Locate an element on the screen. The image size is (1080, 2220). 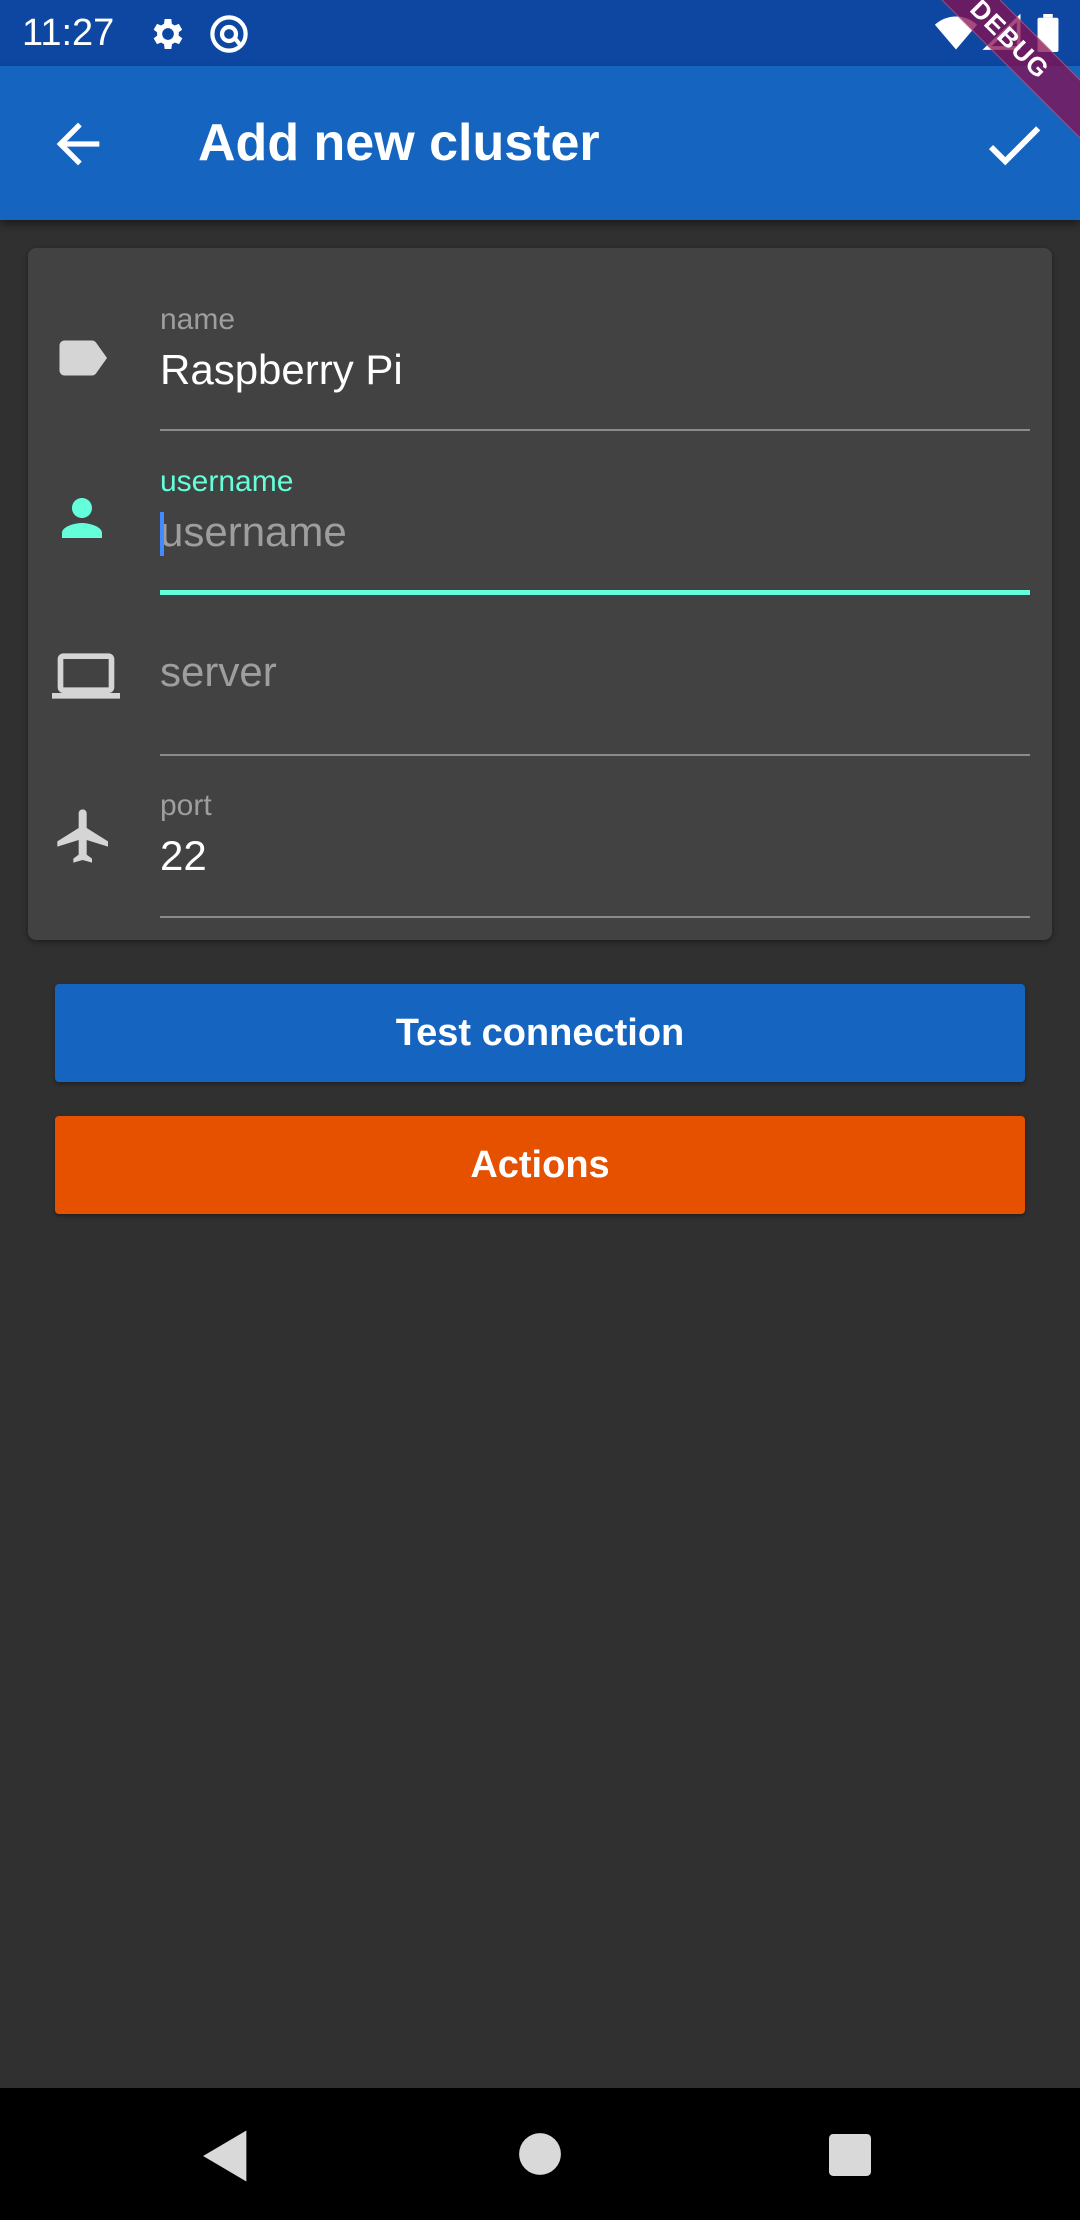
page-title: Add new cluster is located at coordinates (399, 143).